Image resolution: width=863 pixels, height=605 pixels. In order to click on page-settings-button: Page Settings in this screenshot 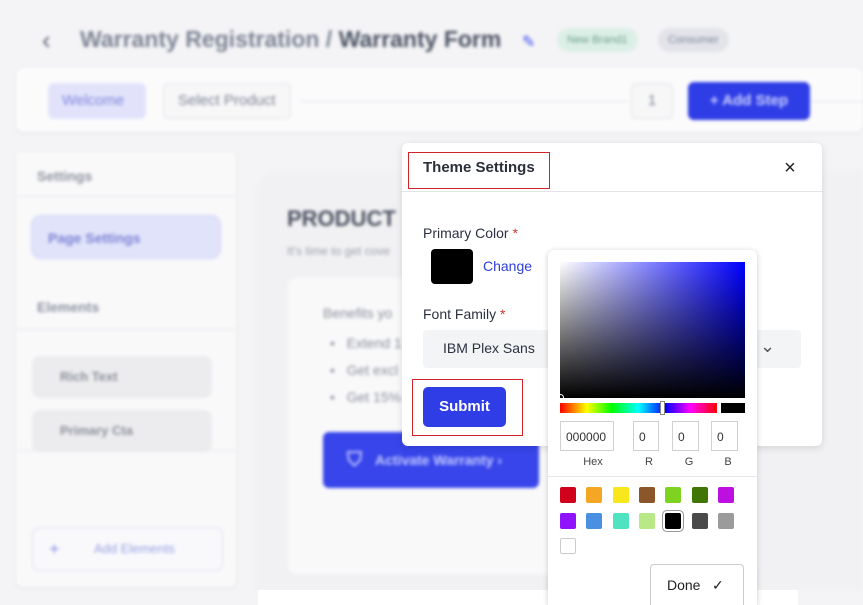, I will do `click(126, 237)`.